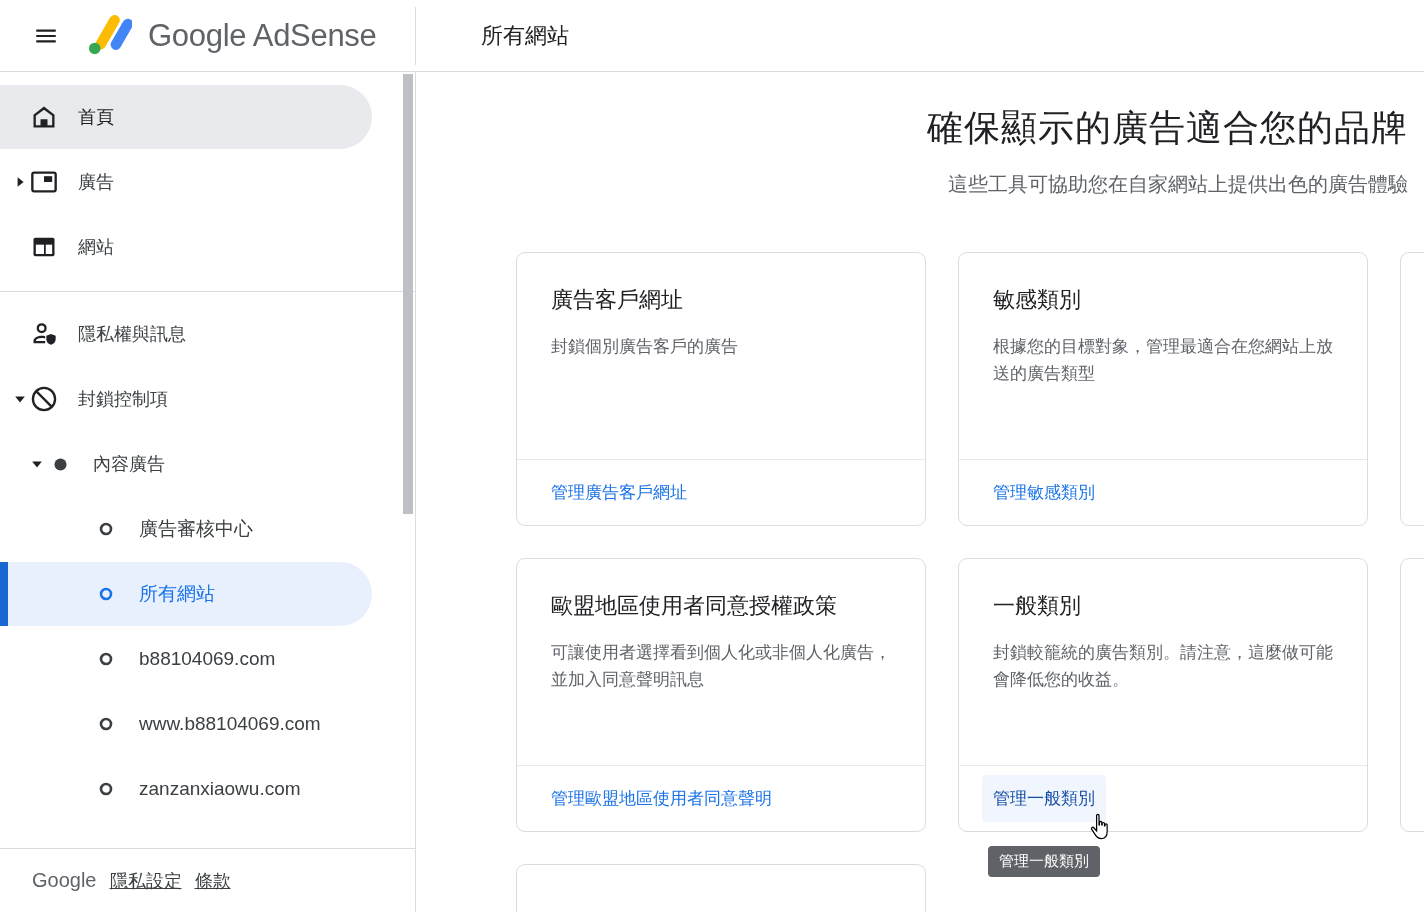 Image resolution: width=1424 pixels, height=912 pixels. I want to click on nav-item: 網站, so click(186, 247).